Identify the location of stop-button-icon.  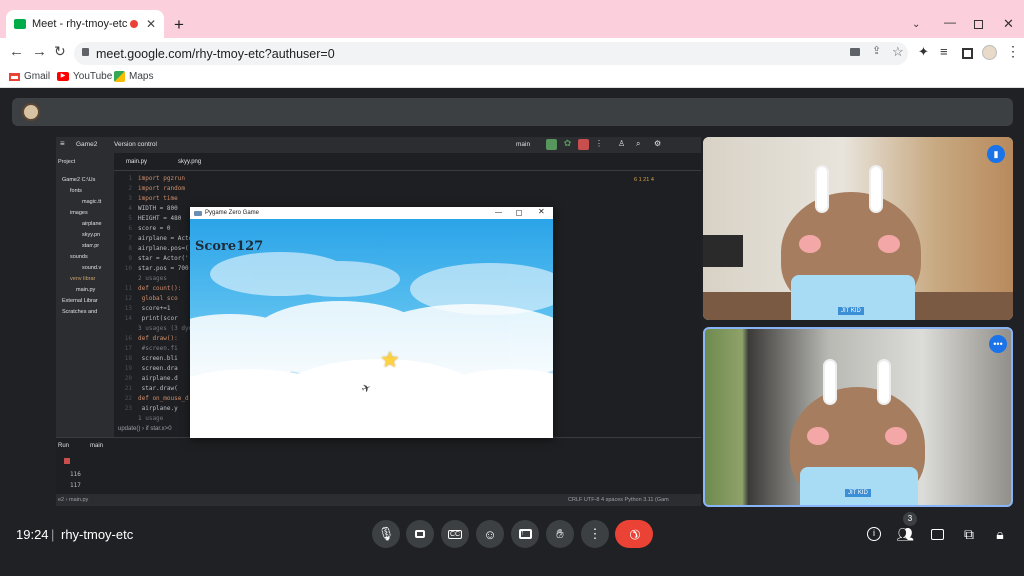
(583, 144).